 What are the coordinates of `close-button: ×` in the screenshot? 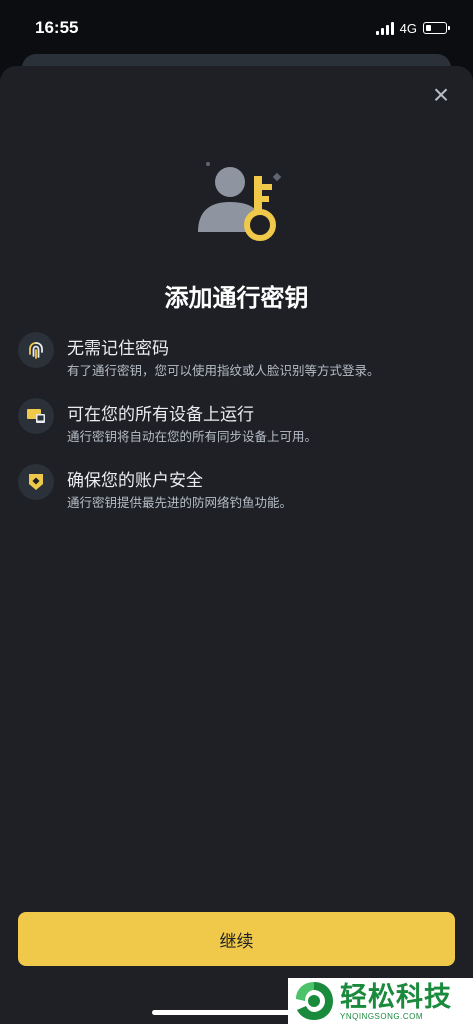 It's located at (441, 95).